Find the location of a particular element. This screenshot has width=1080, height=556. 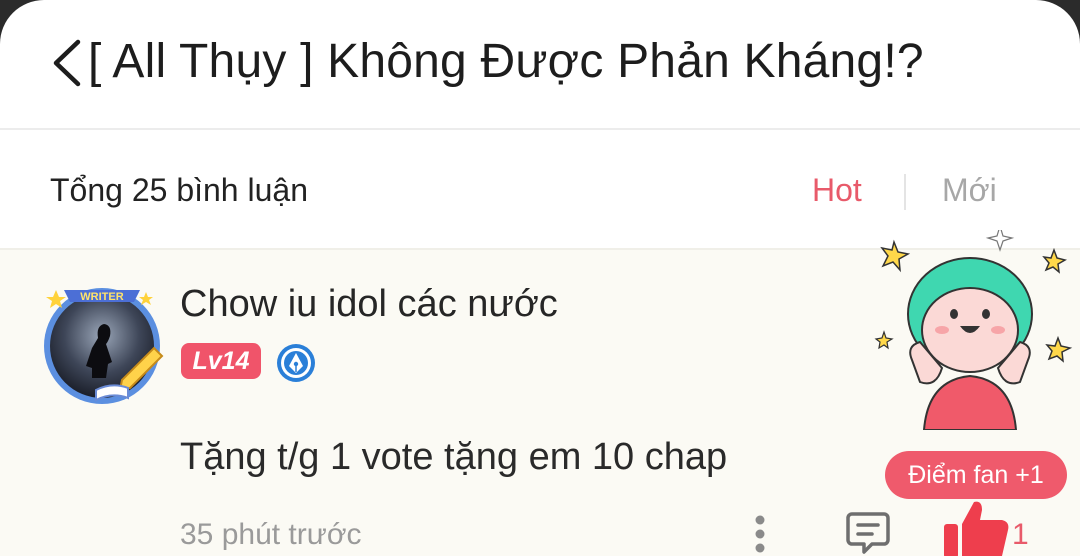

thumbs-up-icon is located at coordinates (976, 527).